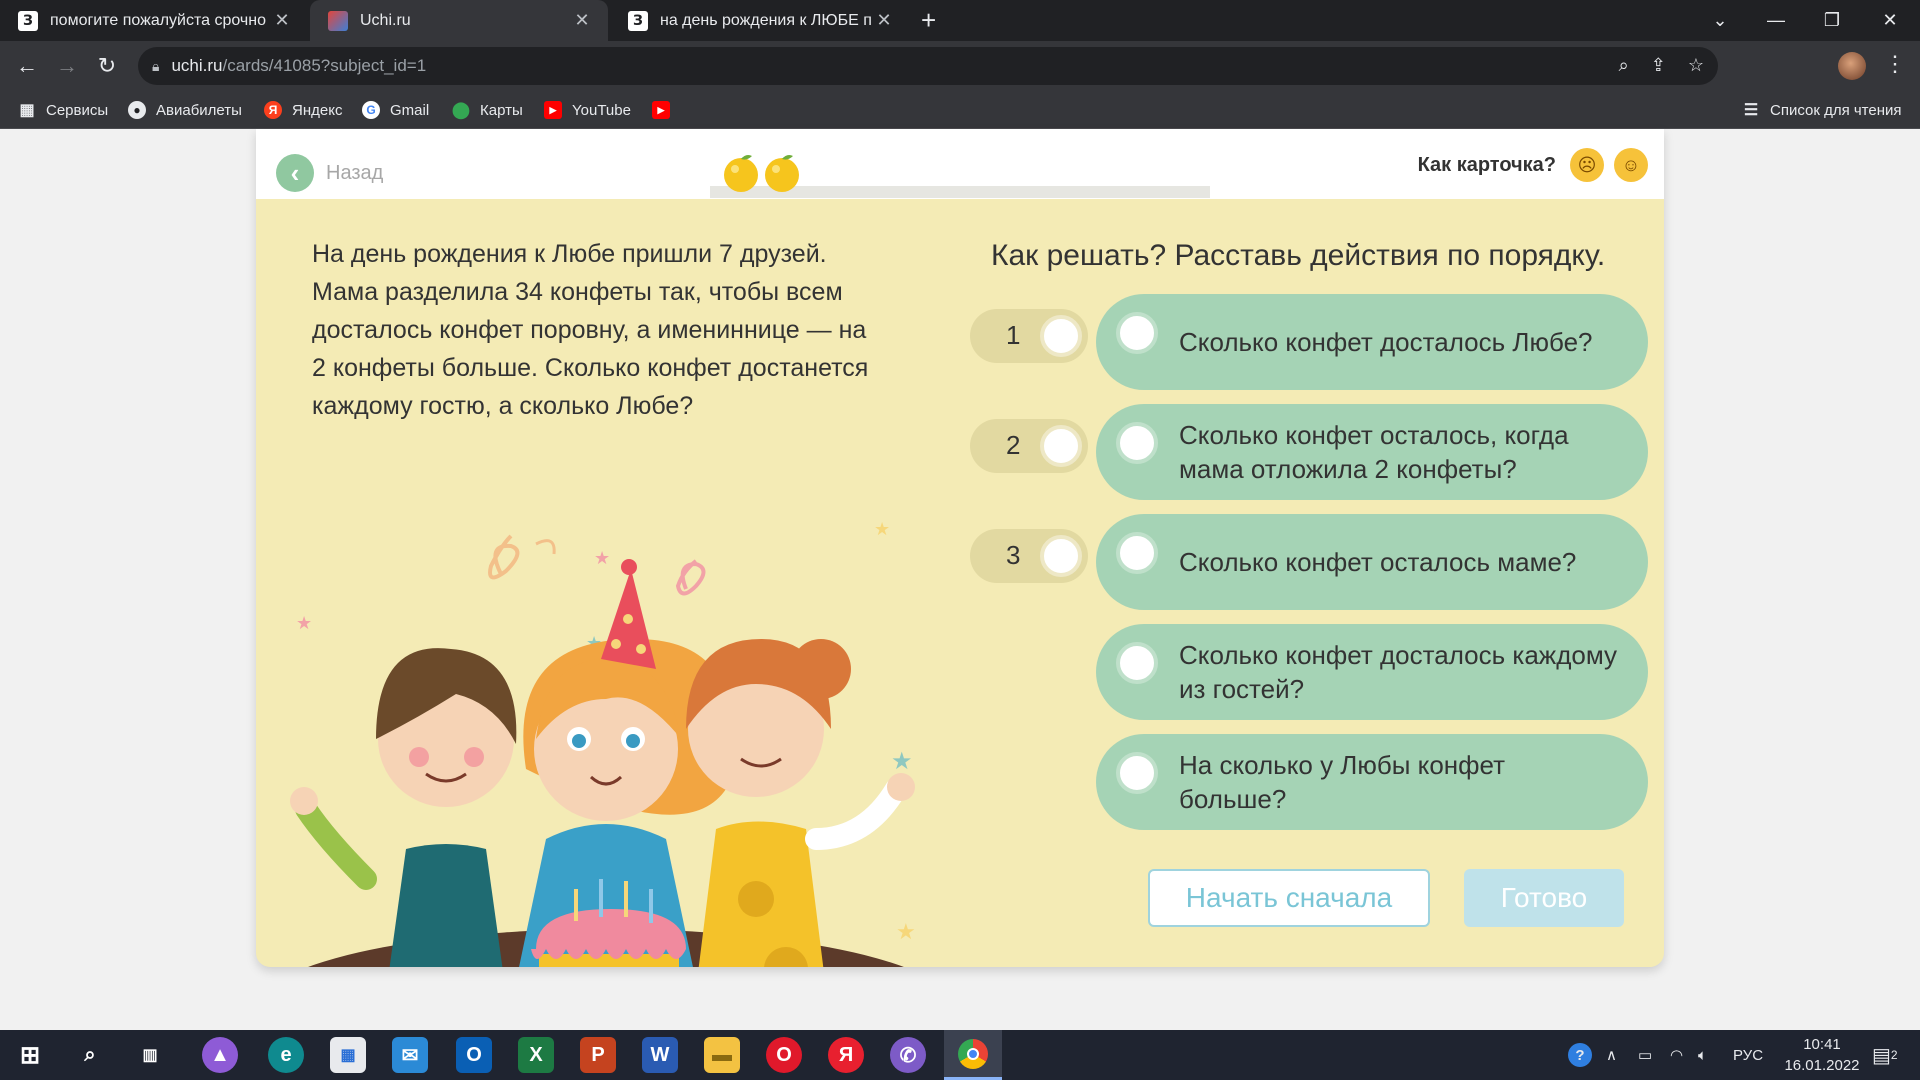 The height and width of the screenshot is (1080, 1920). What do you see at coordinates (1676, 1055) in the screenshot?
I see `wifi-icon: ◠` at bounding box center [1676, 1055].